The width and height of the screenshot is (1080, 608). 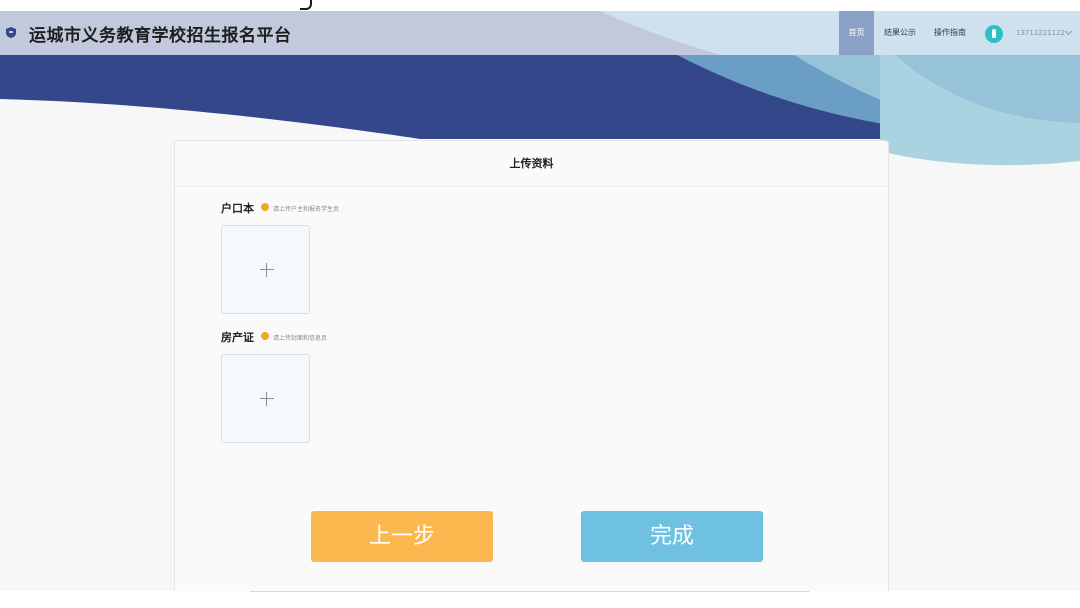 What do you see at coordinates (856, 33) in the screenshot?
I see `nav-home: 首页` at bounding box center [856, 33].